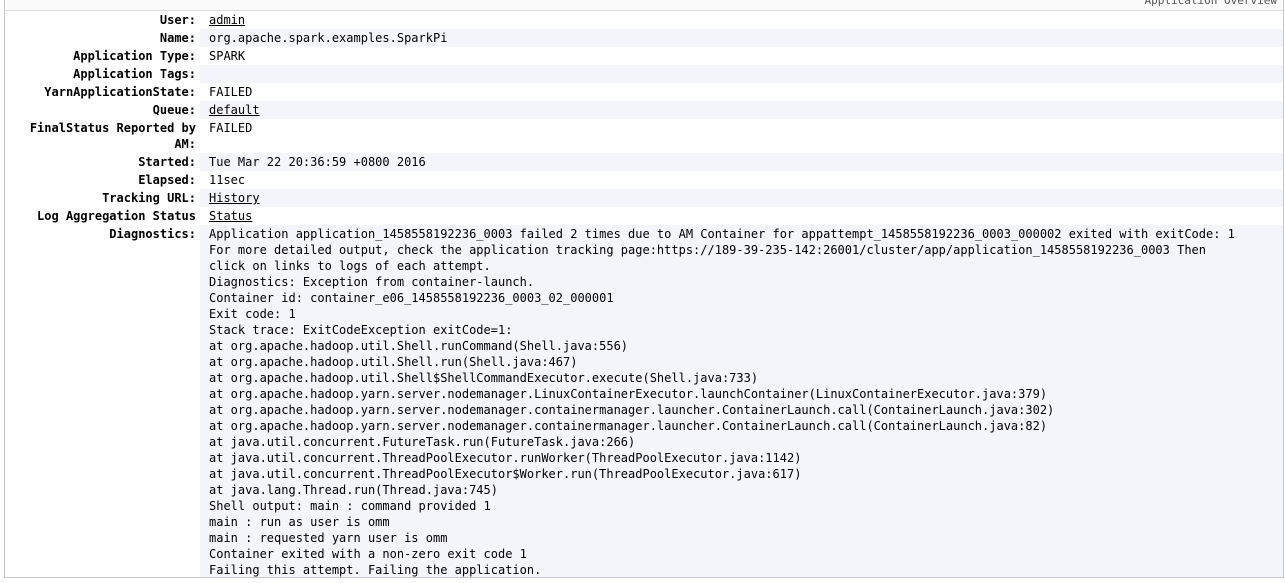  I want to click on user-label: User:, so click(102, 20).